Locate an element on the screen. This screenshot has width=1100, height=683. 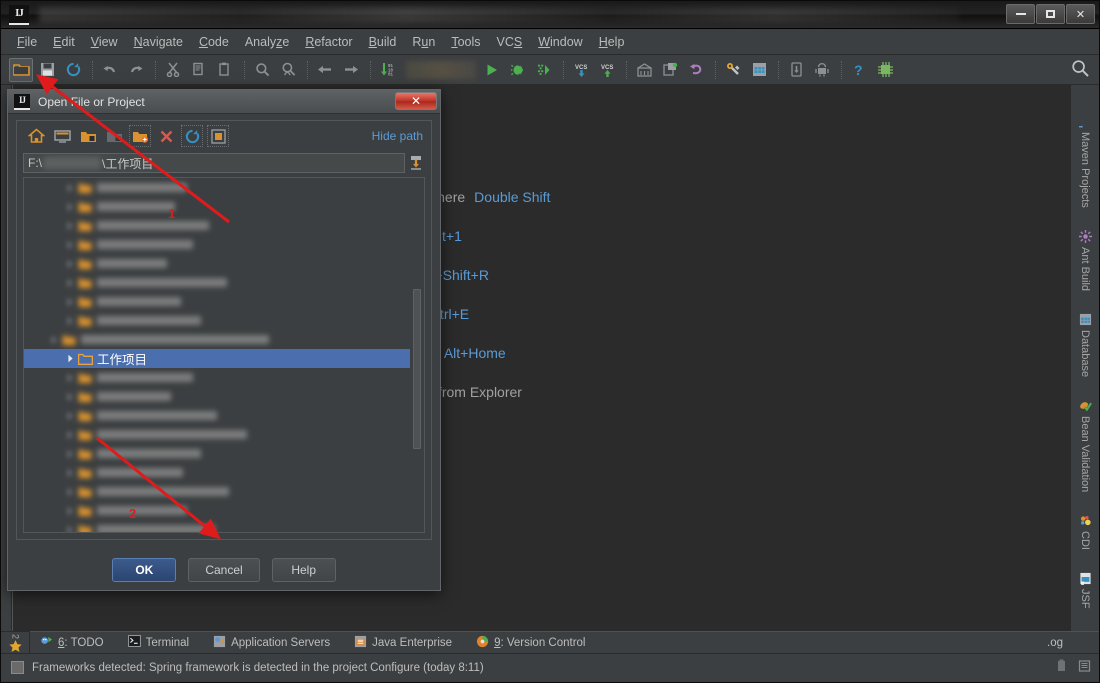
menu-item-refactor: Refactor is located at coordinates (328, 42).